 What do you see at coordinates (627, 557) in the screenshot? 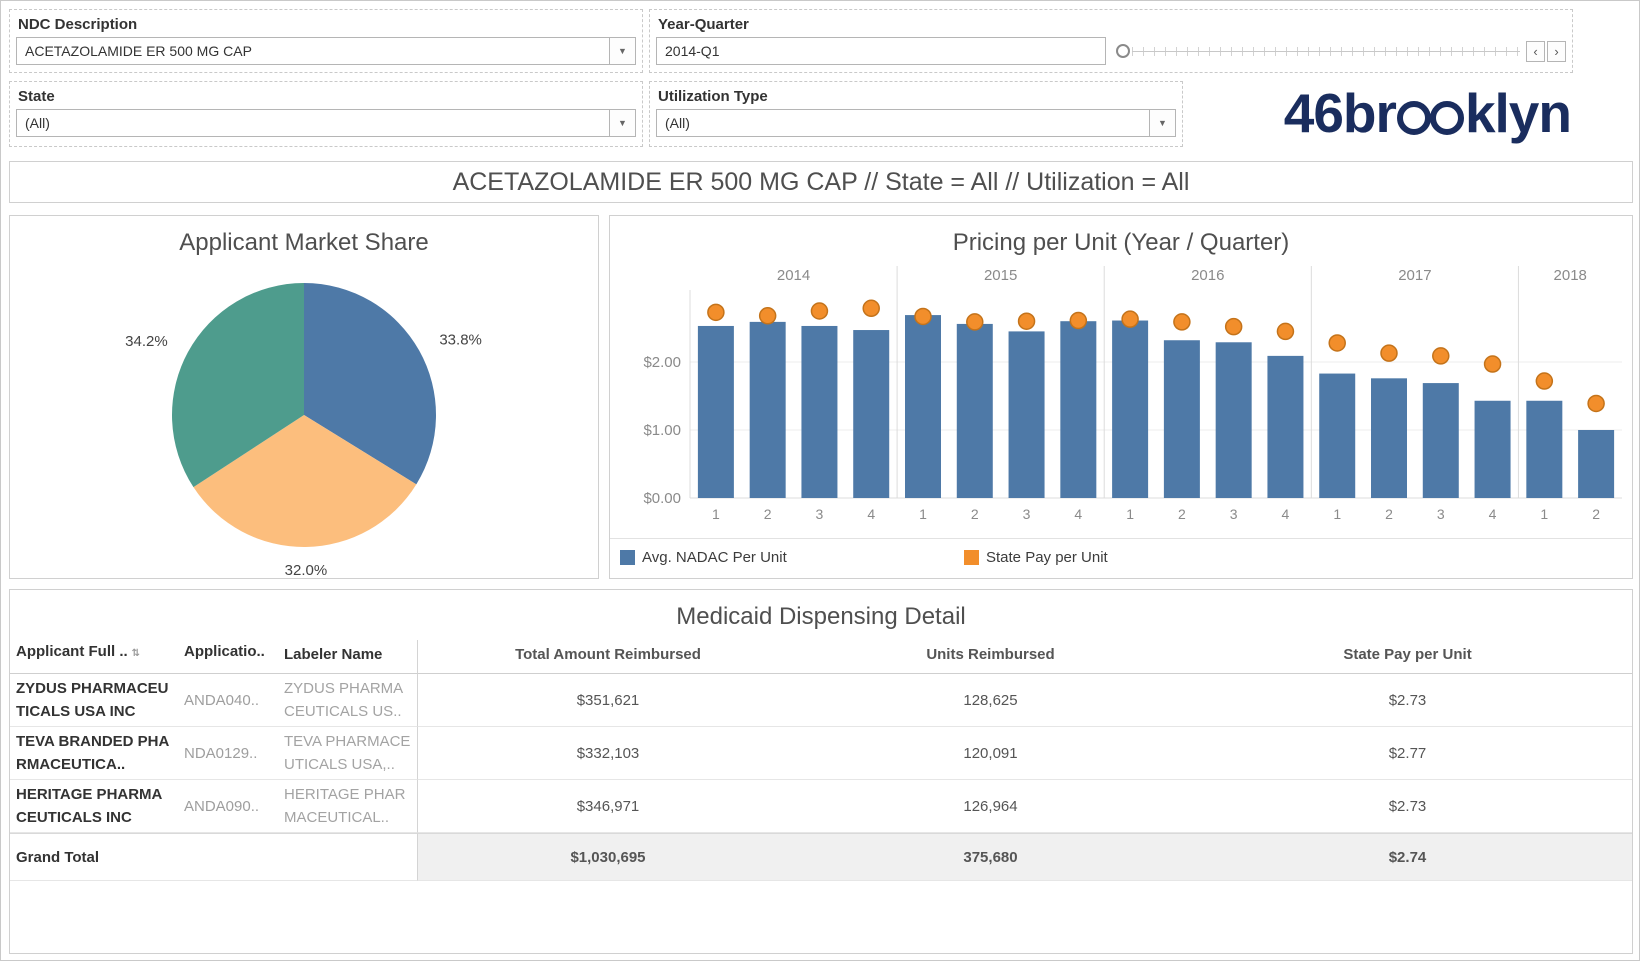
I see `legend-swatch-nadac` at bounding box center [627, 557].